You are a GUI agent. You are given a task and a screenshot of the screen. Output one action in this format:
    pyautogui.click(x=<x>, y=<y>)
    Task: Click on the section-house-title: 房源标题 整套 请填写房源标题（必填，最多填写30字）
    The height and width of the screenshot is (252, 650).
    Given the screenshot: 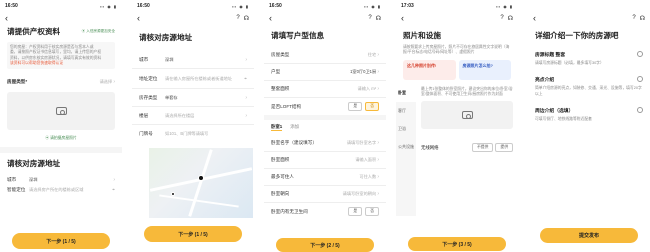 What is the action you would take?
    pyautogui.click(x=589, y=63)
    